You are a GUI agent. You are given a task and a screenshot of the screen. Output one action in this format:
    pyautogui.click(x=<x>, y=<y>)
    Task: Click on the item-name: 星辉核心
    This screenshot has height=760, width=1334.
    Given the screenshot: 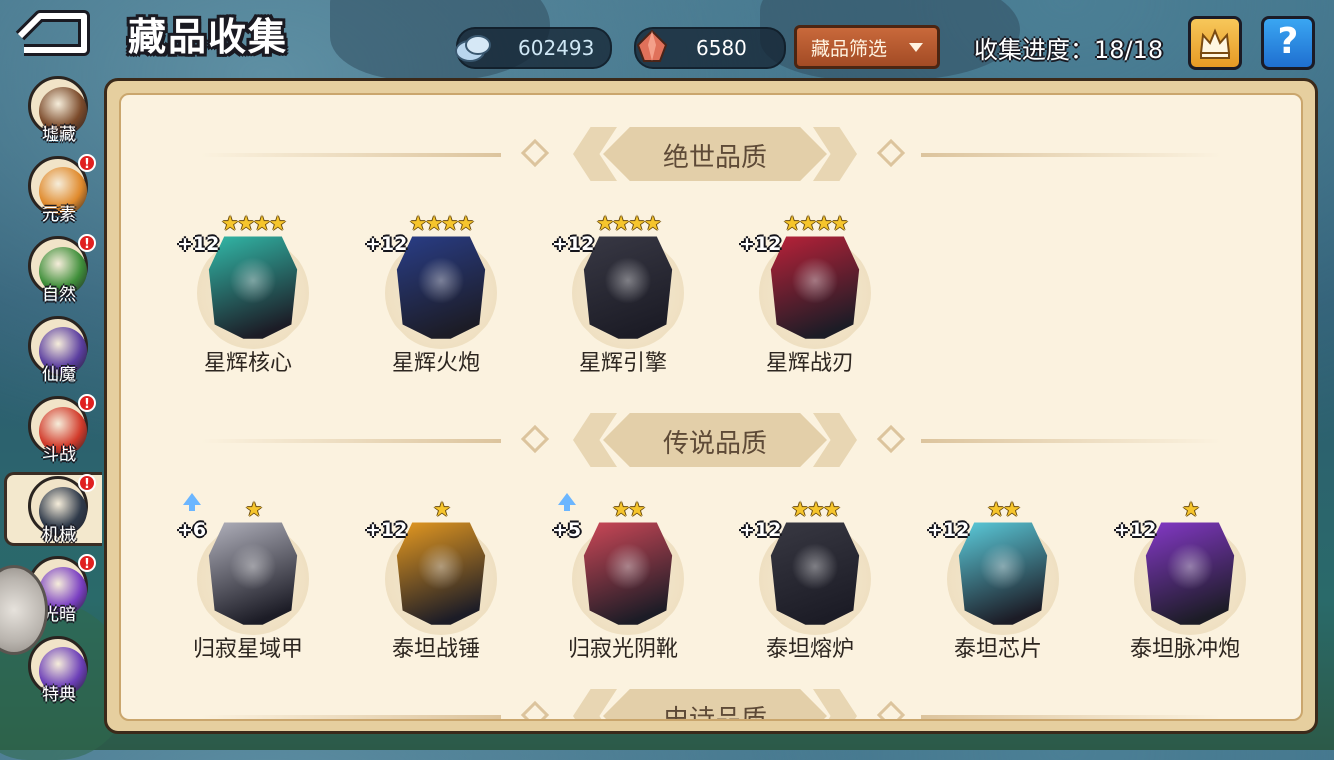 What is the action you would take?
    pyautogui.click(x=247, y=363)
    